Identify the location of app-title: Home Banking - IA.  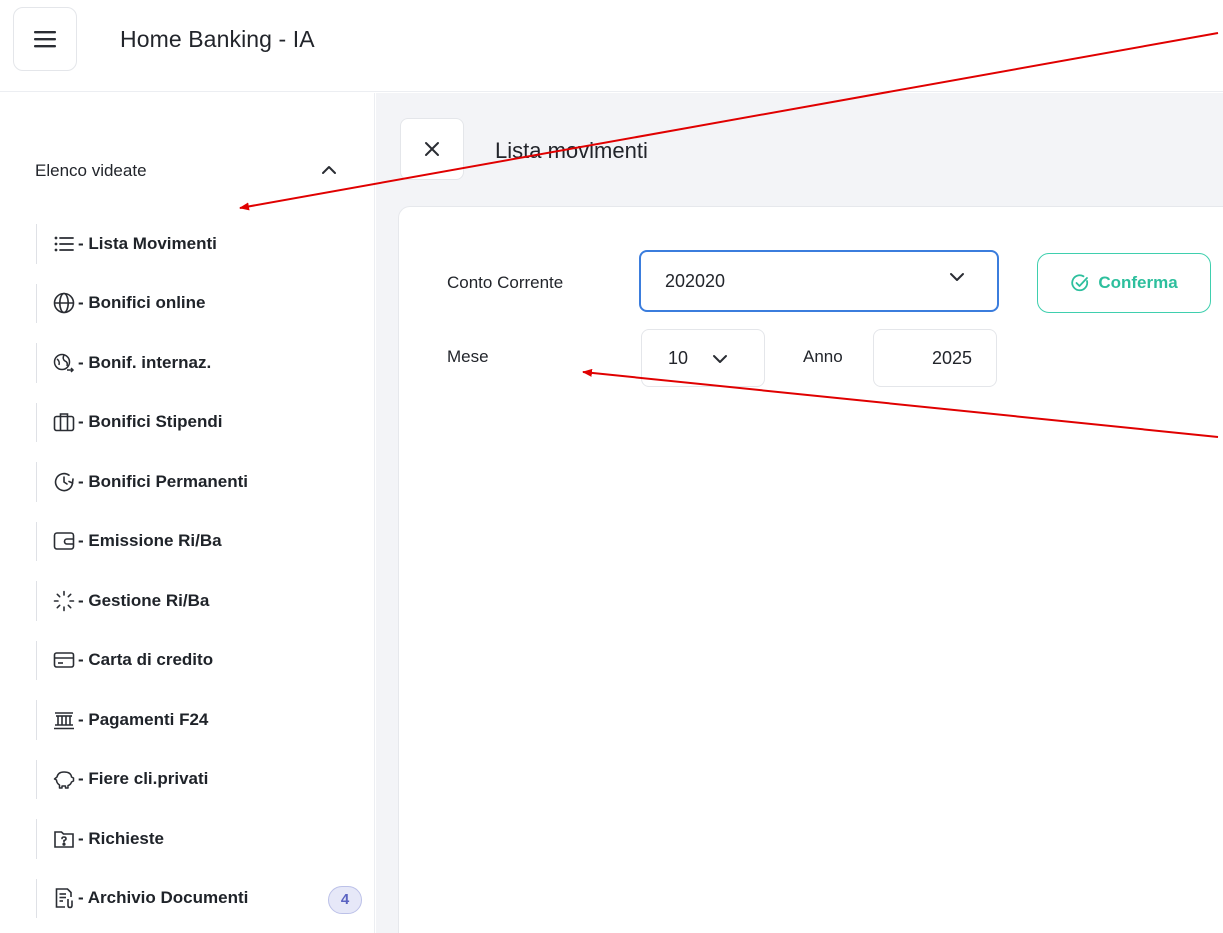
(217, 39).